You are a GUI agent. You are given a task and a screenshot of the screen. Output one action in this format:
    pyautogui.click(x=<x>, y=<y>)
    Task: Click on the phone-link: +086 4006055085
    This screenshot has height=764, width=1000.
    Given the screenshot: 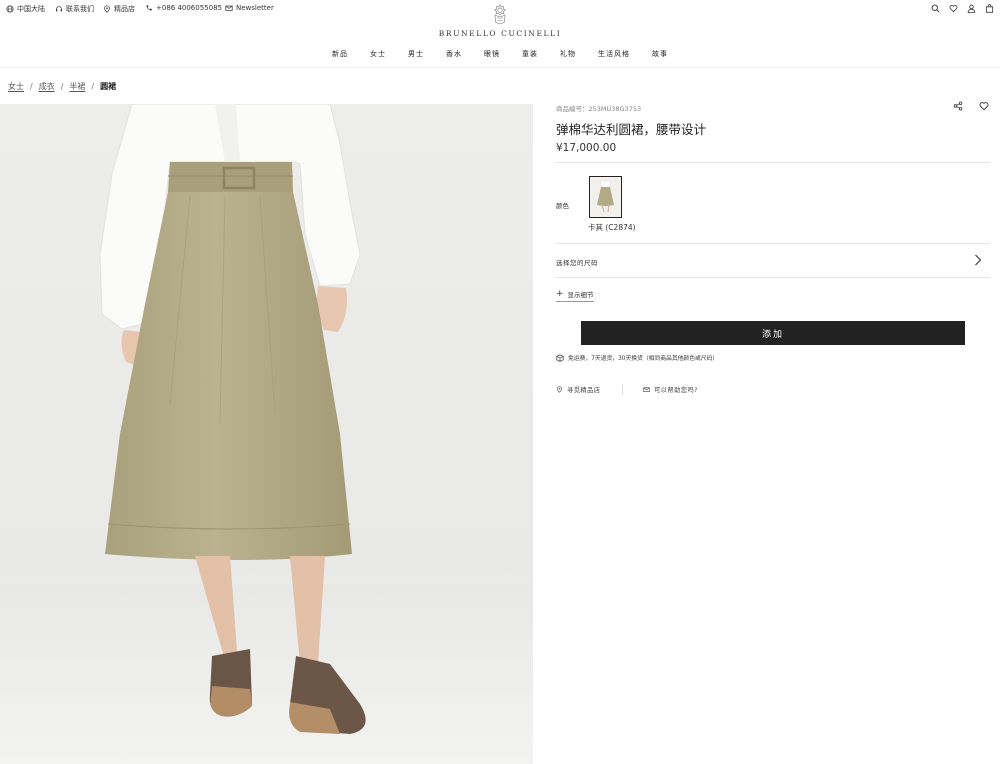 What is the action you would take?
    pyautogui.click(x=183, y=8)
    